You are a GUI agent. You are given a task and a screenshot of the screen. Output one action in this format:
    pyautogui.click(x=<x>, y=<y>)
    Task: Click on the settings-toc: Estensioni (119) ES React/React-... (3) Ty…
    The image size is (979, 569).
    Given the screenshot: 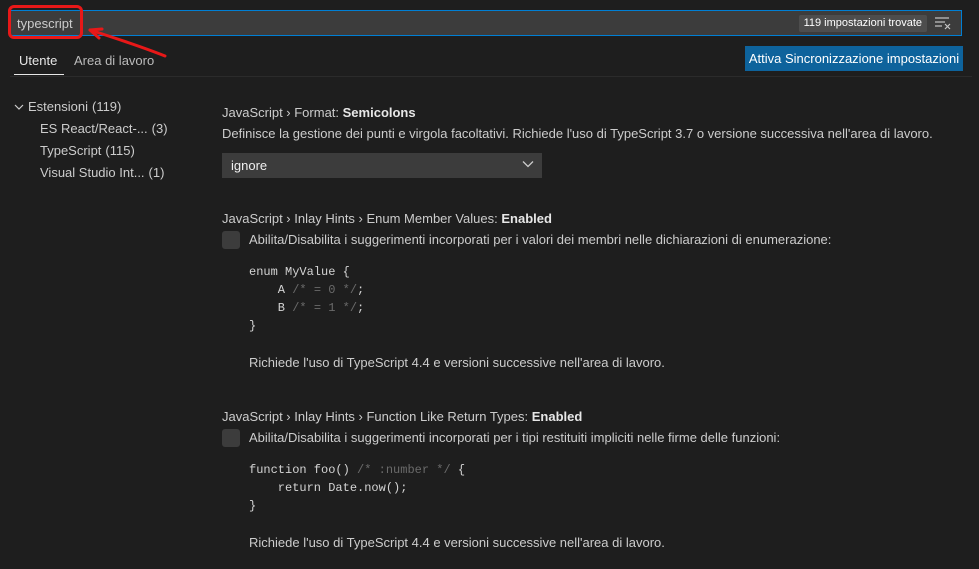 What is the action you would take?
    pyautogui.click(x=104, y=140)
    